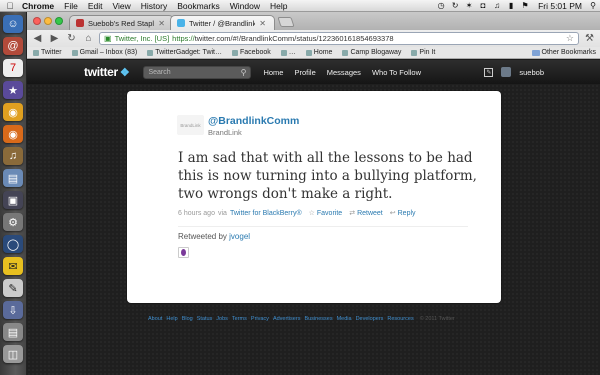 Image resolution: width=600 pixels, height=375 pixels. What do you see at coordinates (38, 6) in the screenshot?
I see `menu-app-chrome: Chrome` at bounding box center [38, 6].